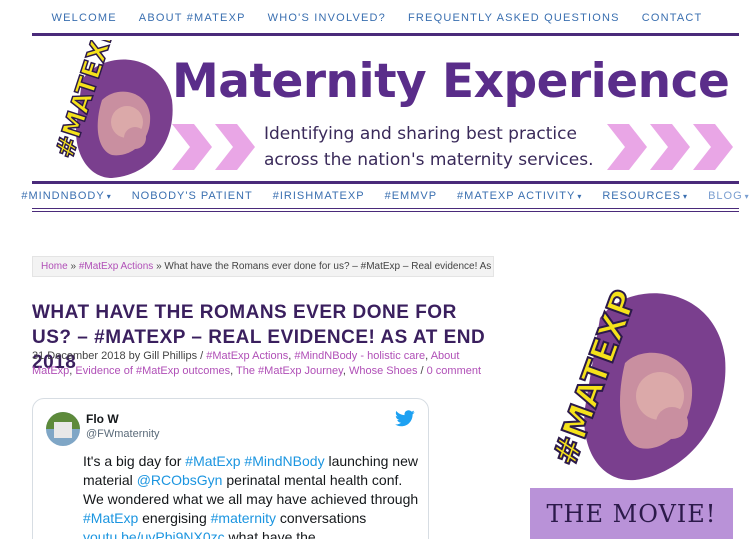 Image resolution: width=754 pixels, height=539 pixels. What do you see at coordinates (514, 18) in the screenshot?
I see `nav-faq: FREQUENTLY ASKED QUESTIONS` at bounding box center [514, 18].